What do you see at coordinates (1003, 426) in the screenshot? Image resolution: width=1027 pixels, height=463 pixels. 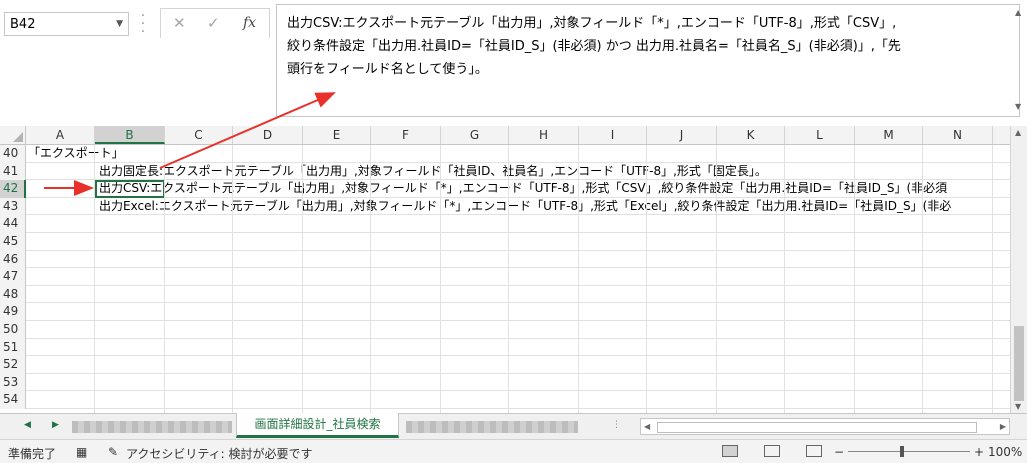 I see `scroll-right-icon: ▶` at bounding box center [1003, 426].